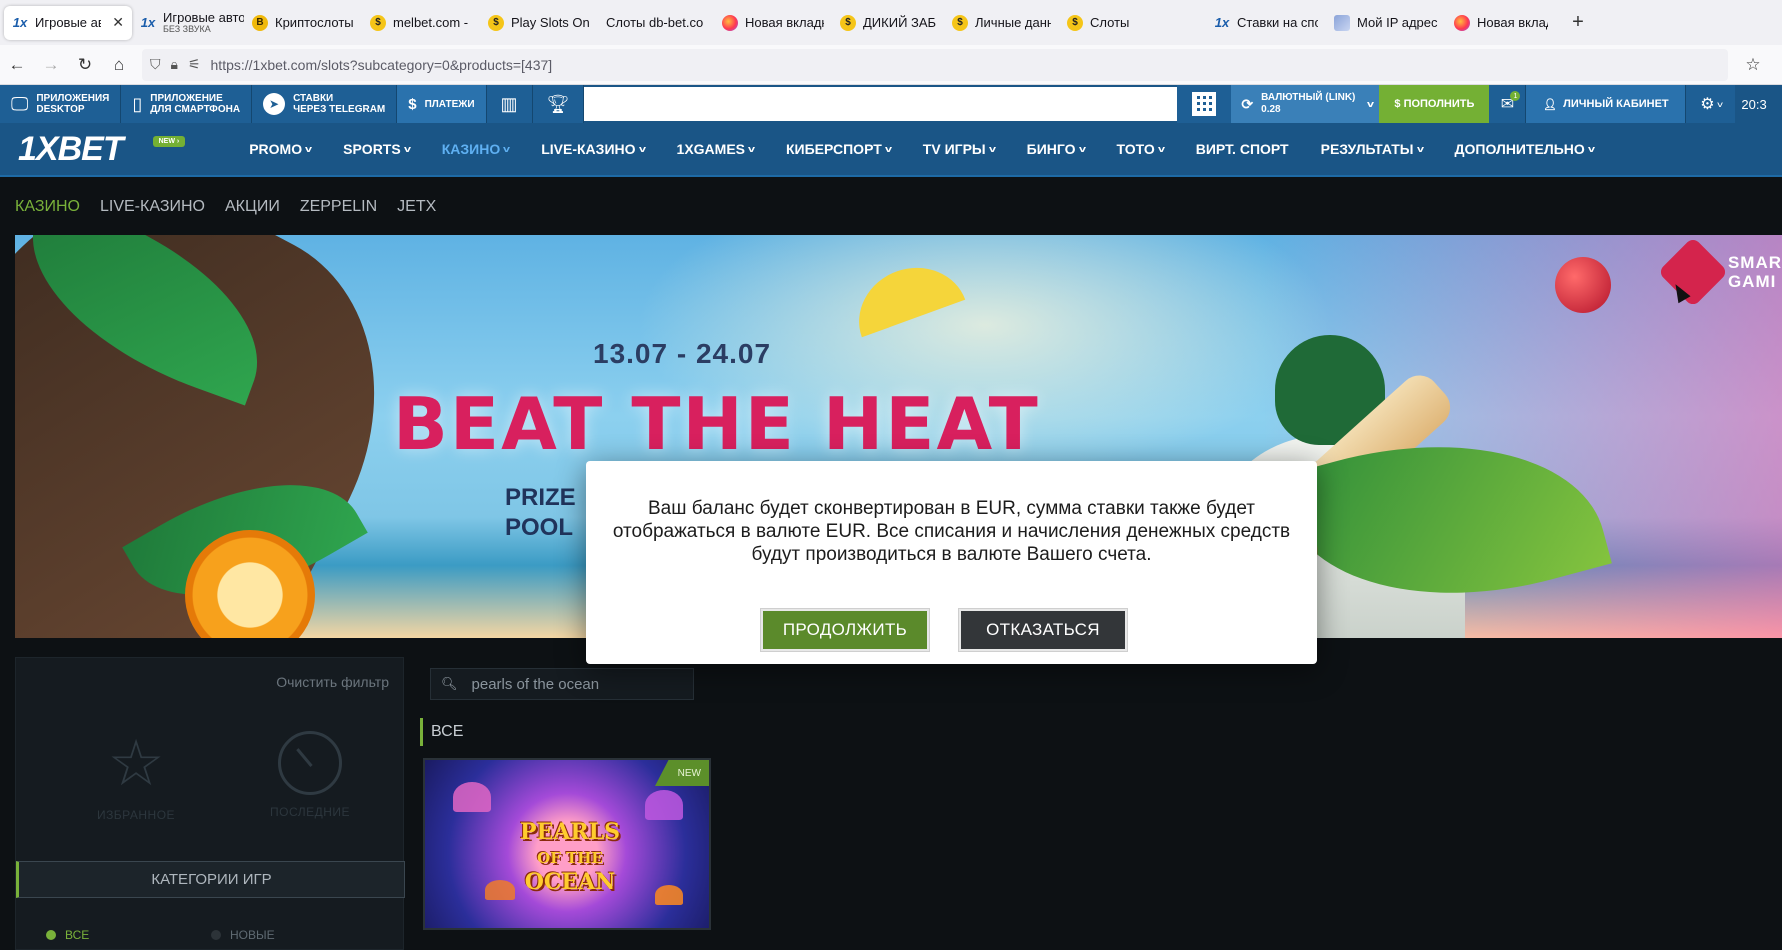 The width and height of the screenshot is (1782, 950). What do you see at coordinates (68, 22) in the screenshot?
I see `browser-tab: 1x Игровые авто ✕` at bounding box center [68, 22].